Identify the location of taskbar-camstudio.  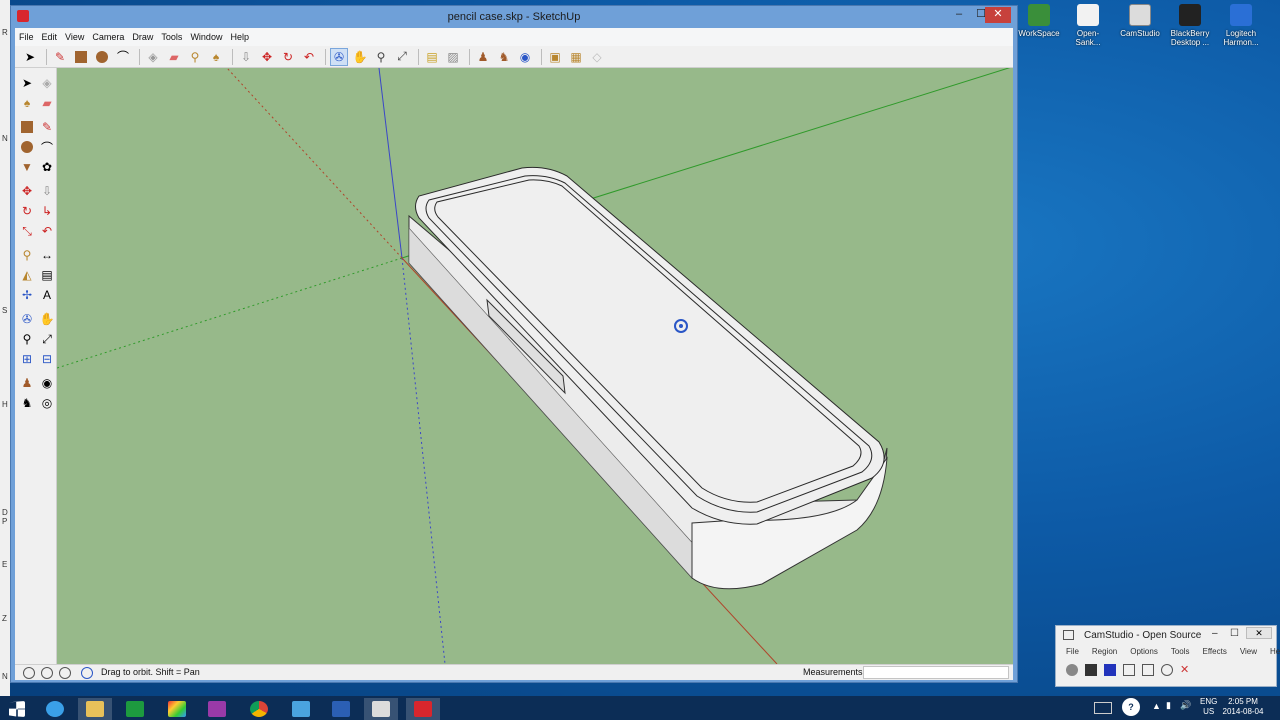
(381, 709).